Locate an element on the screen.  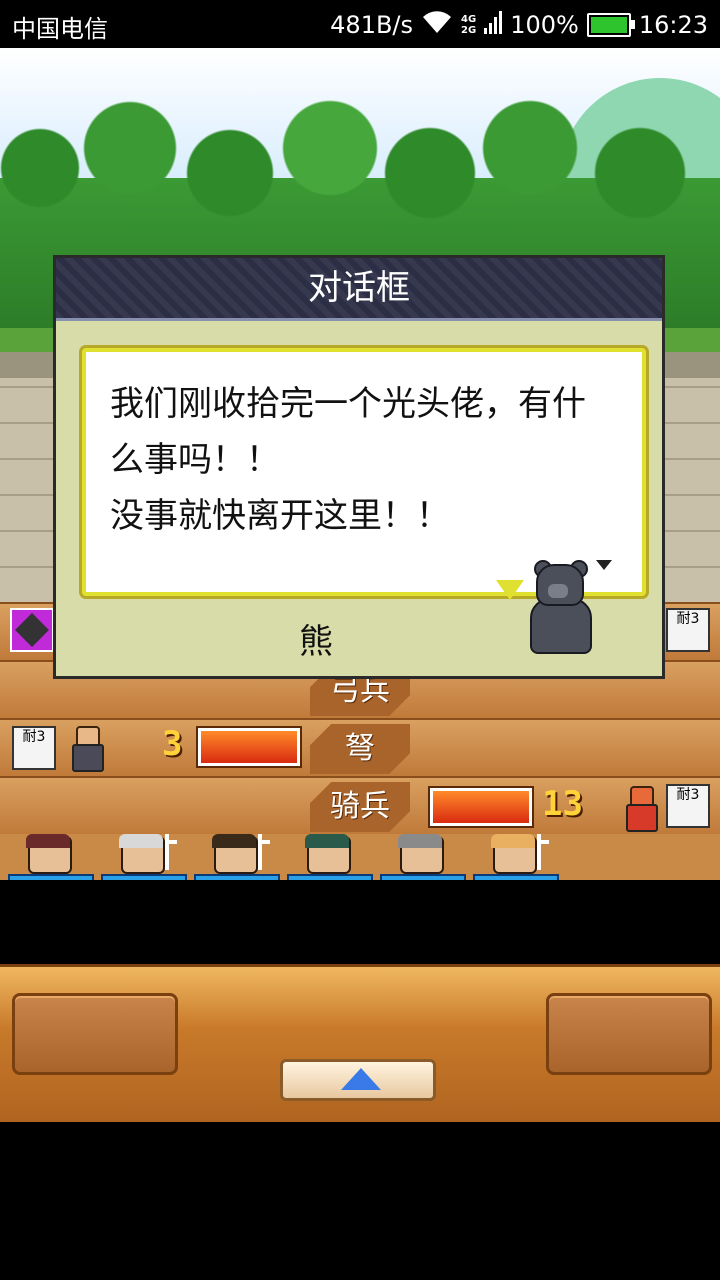
signal-icon is located at coordinates (493, 25).